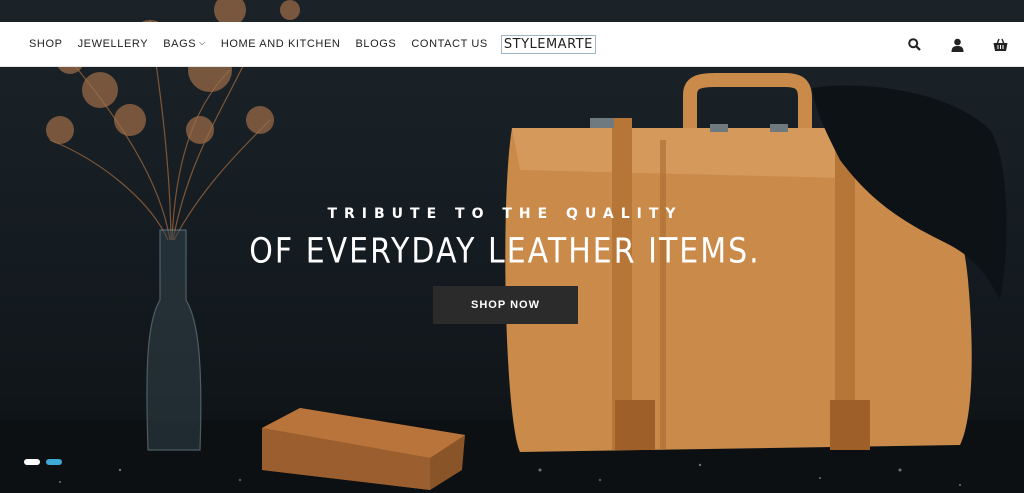 This screenshot has width=1024, height=493. I want to click on chevron-down-icon: ⌵, so click(202, 42).